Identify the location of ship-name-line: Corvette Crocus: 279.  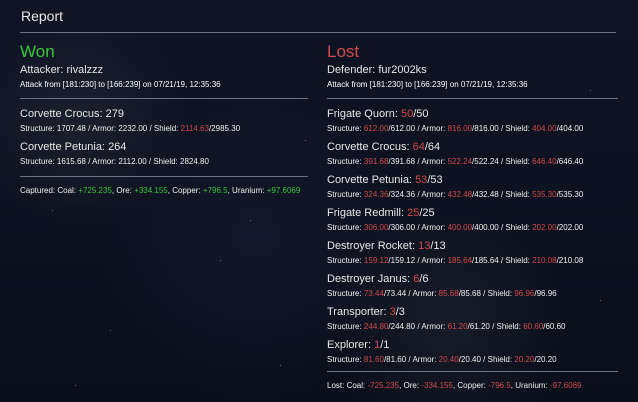
(164, 114).